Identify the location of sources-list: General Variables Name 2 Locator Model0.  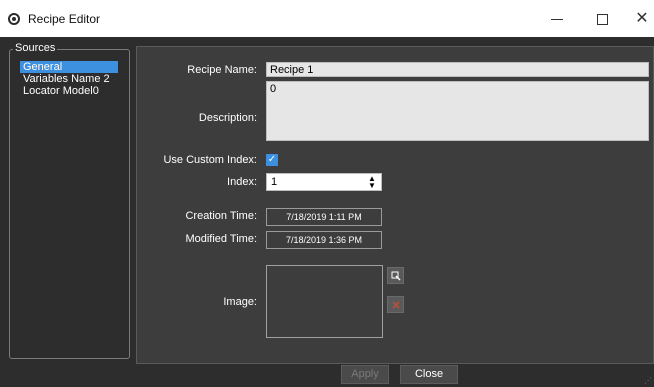
(75, 79).